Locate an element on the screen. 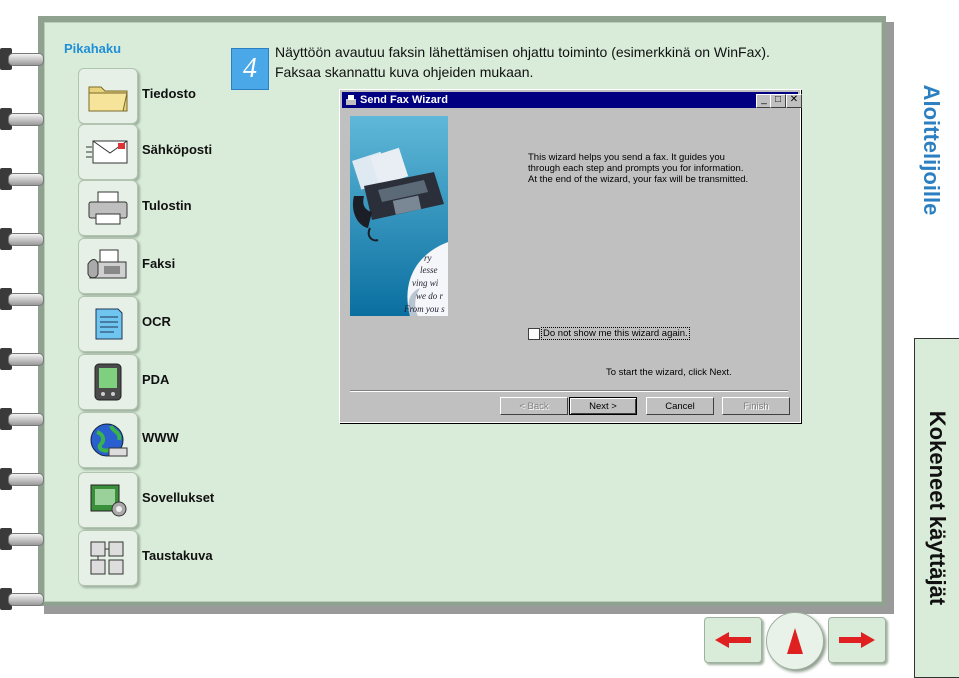  sidebar-item-label: Faksi is located at coordinates (159, 263).